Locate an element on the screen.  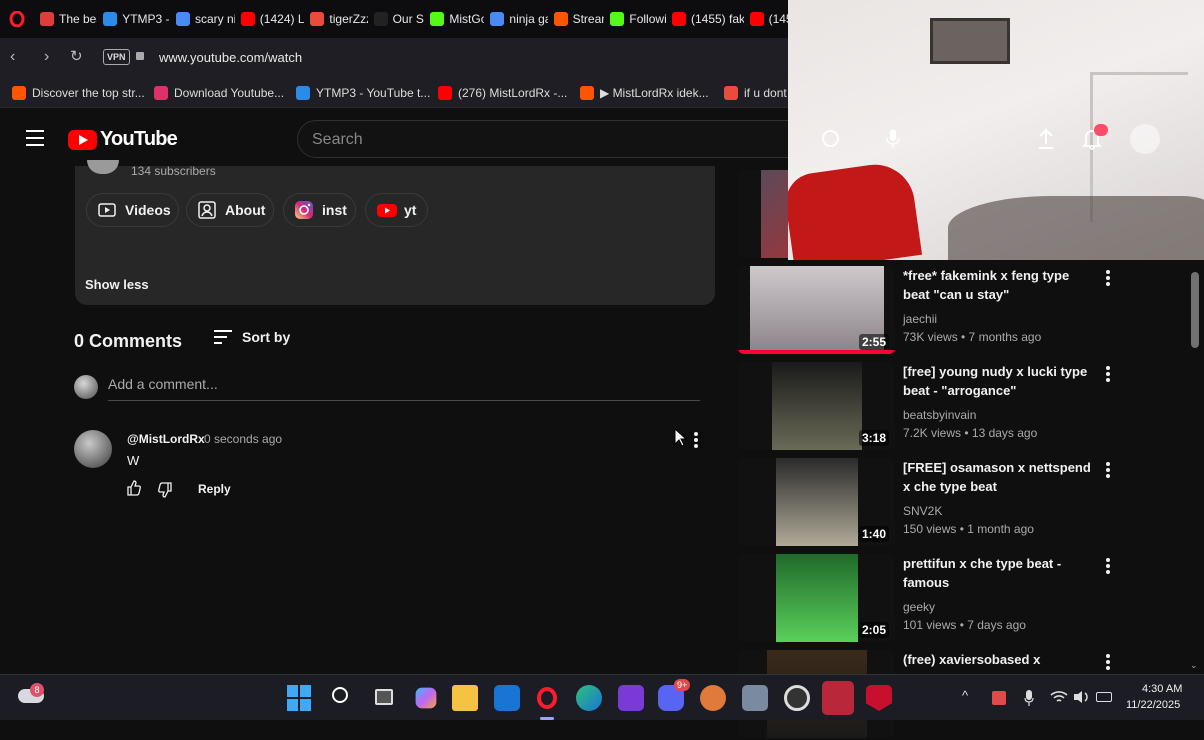
video-thumbnail: 3:18 is located at coordinates (816, 406).